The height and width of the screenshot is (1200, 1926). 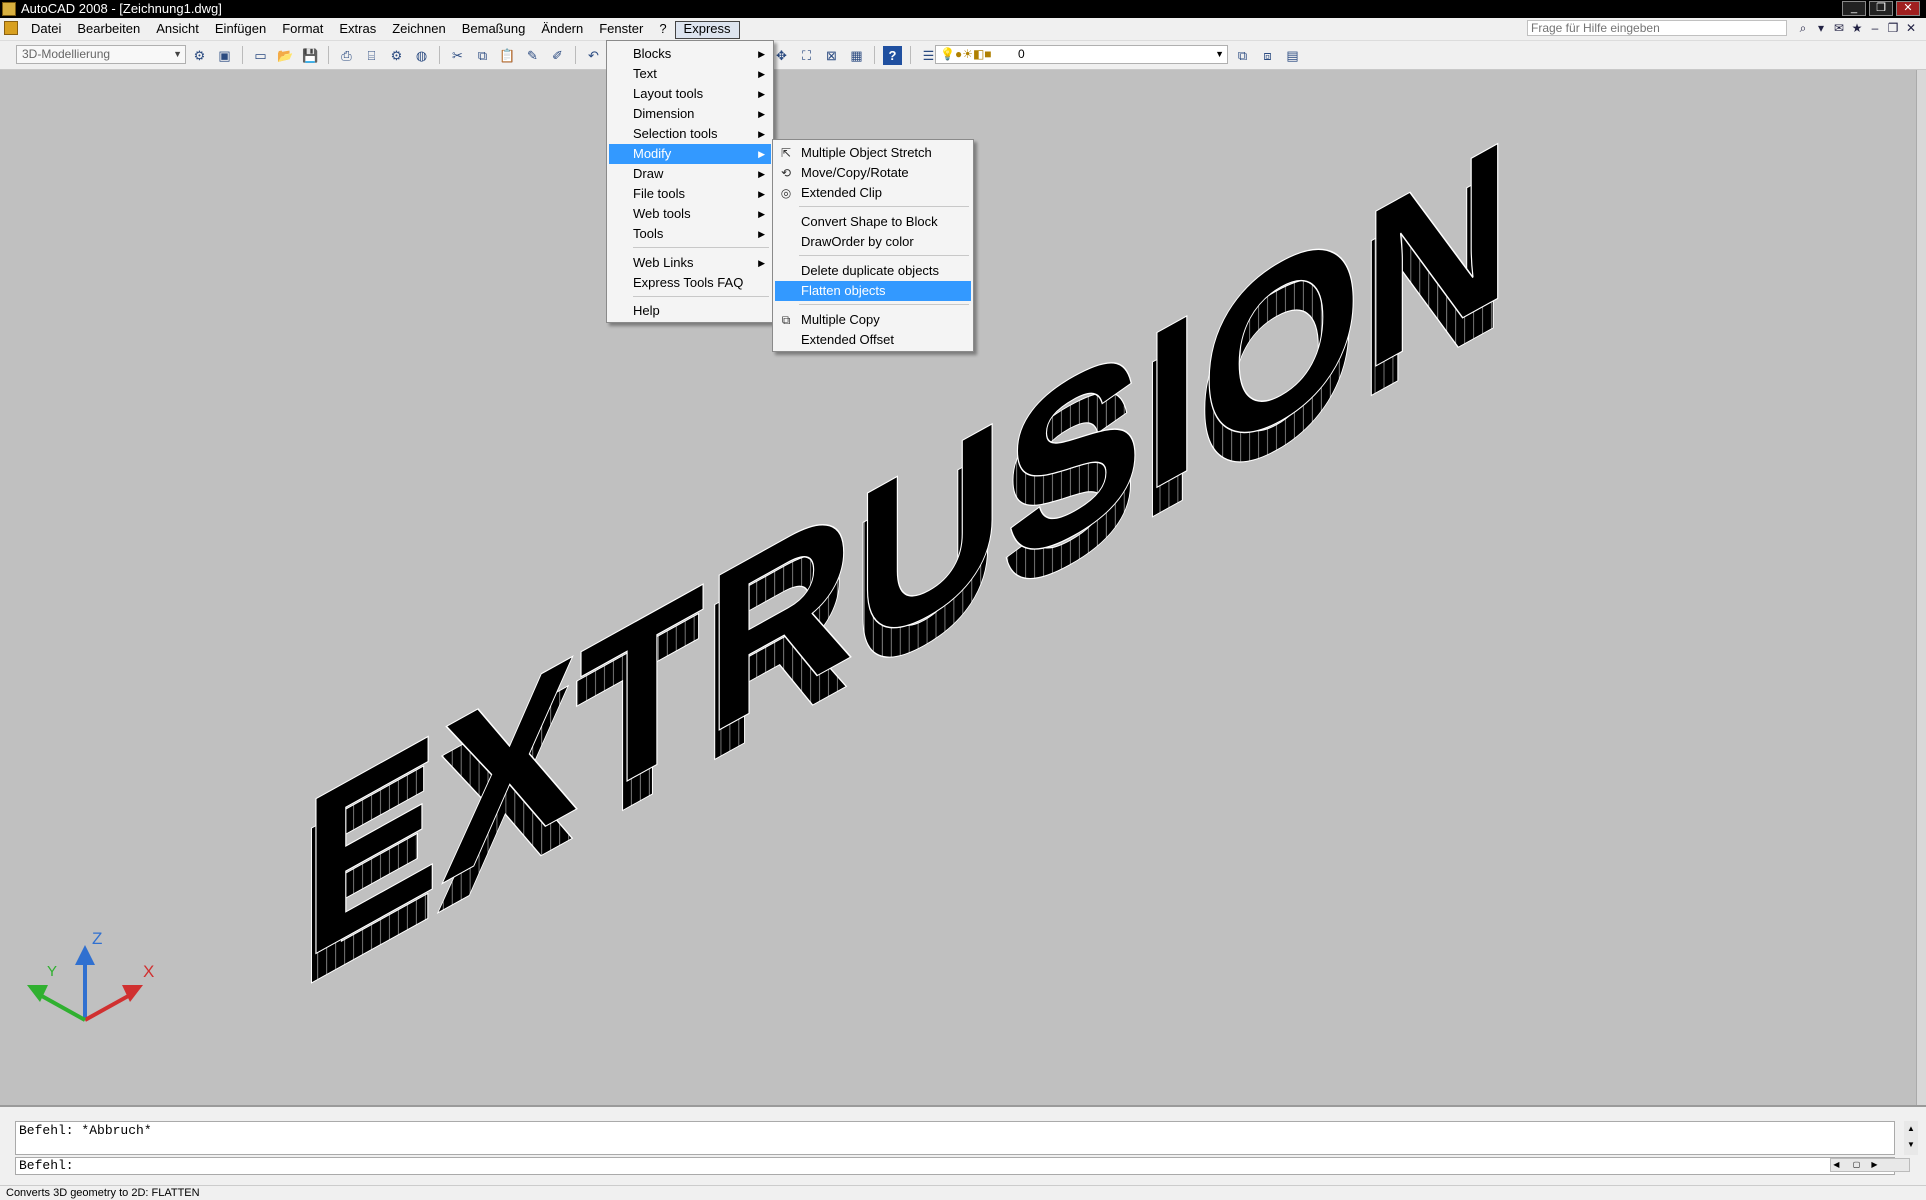 I want to click on menu-fenster: Fenster, so click(x=621, y=29).